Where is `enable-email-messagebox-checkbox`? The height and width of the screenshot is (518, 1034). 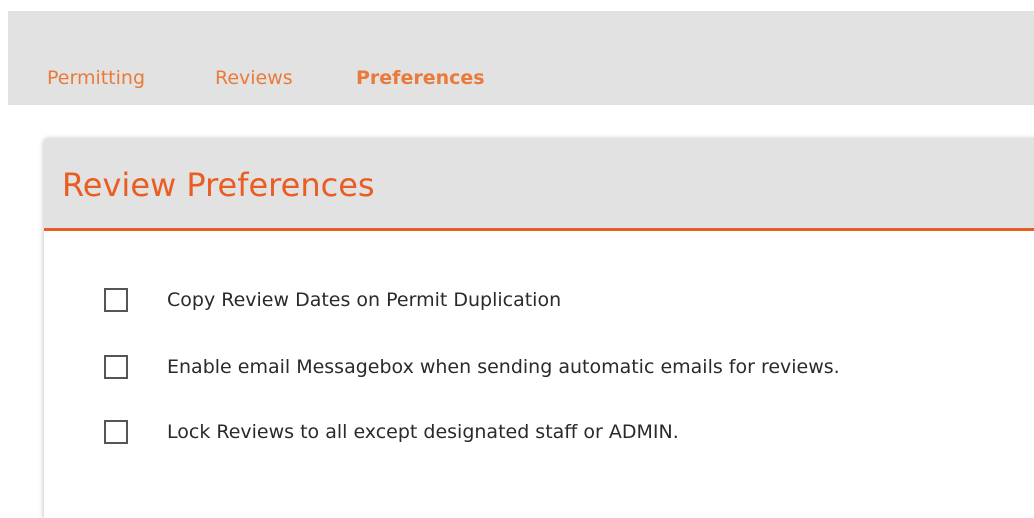 enable-email-messagebox-checkbox is located at coordinates (116, 367).